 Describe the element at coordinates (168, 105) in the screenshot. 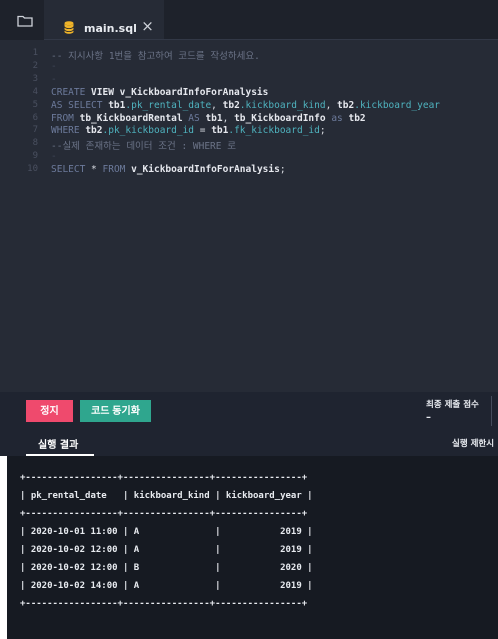

I see `code-token: .pk_rental_date` at that location.